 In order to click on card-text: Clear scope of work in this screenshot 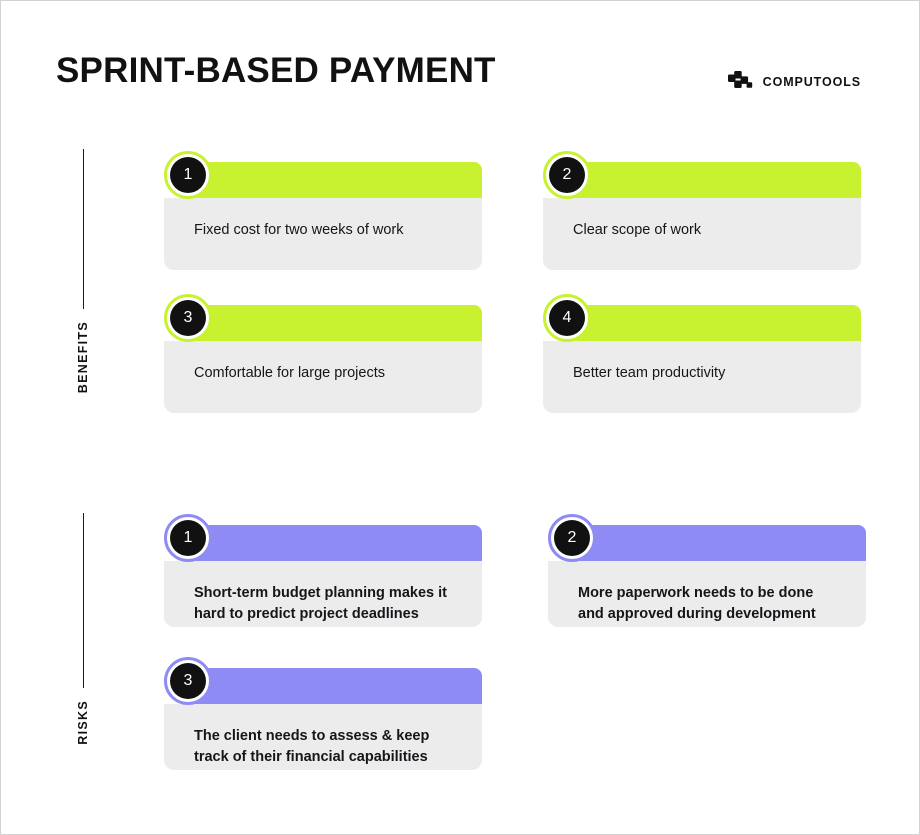, I will do `click(637, 230)`.